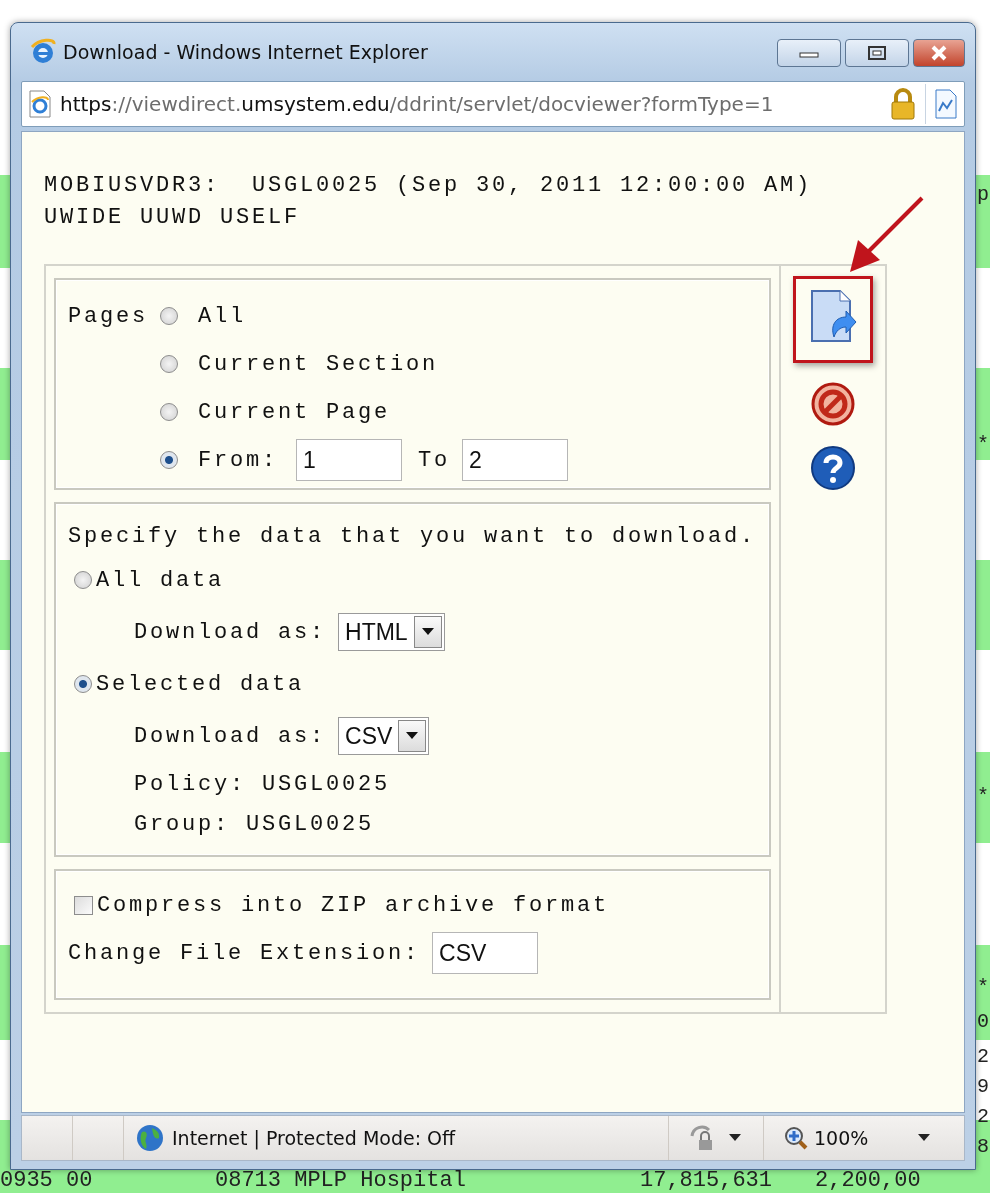  What do you see at coordinates (809, 53) in the screenshot?
I see `minimize-button` at bounding box center [809, 53].